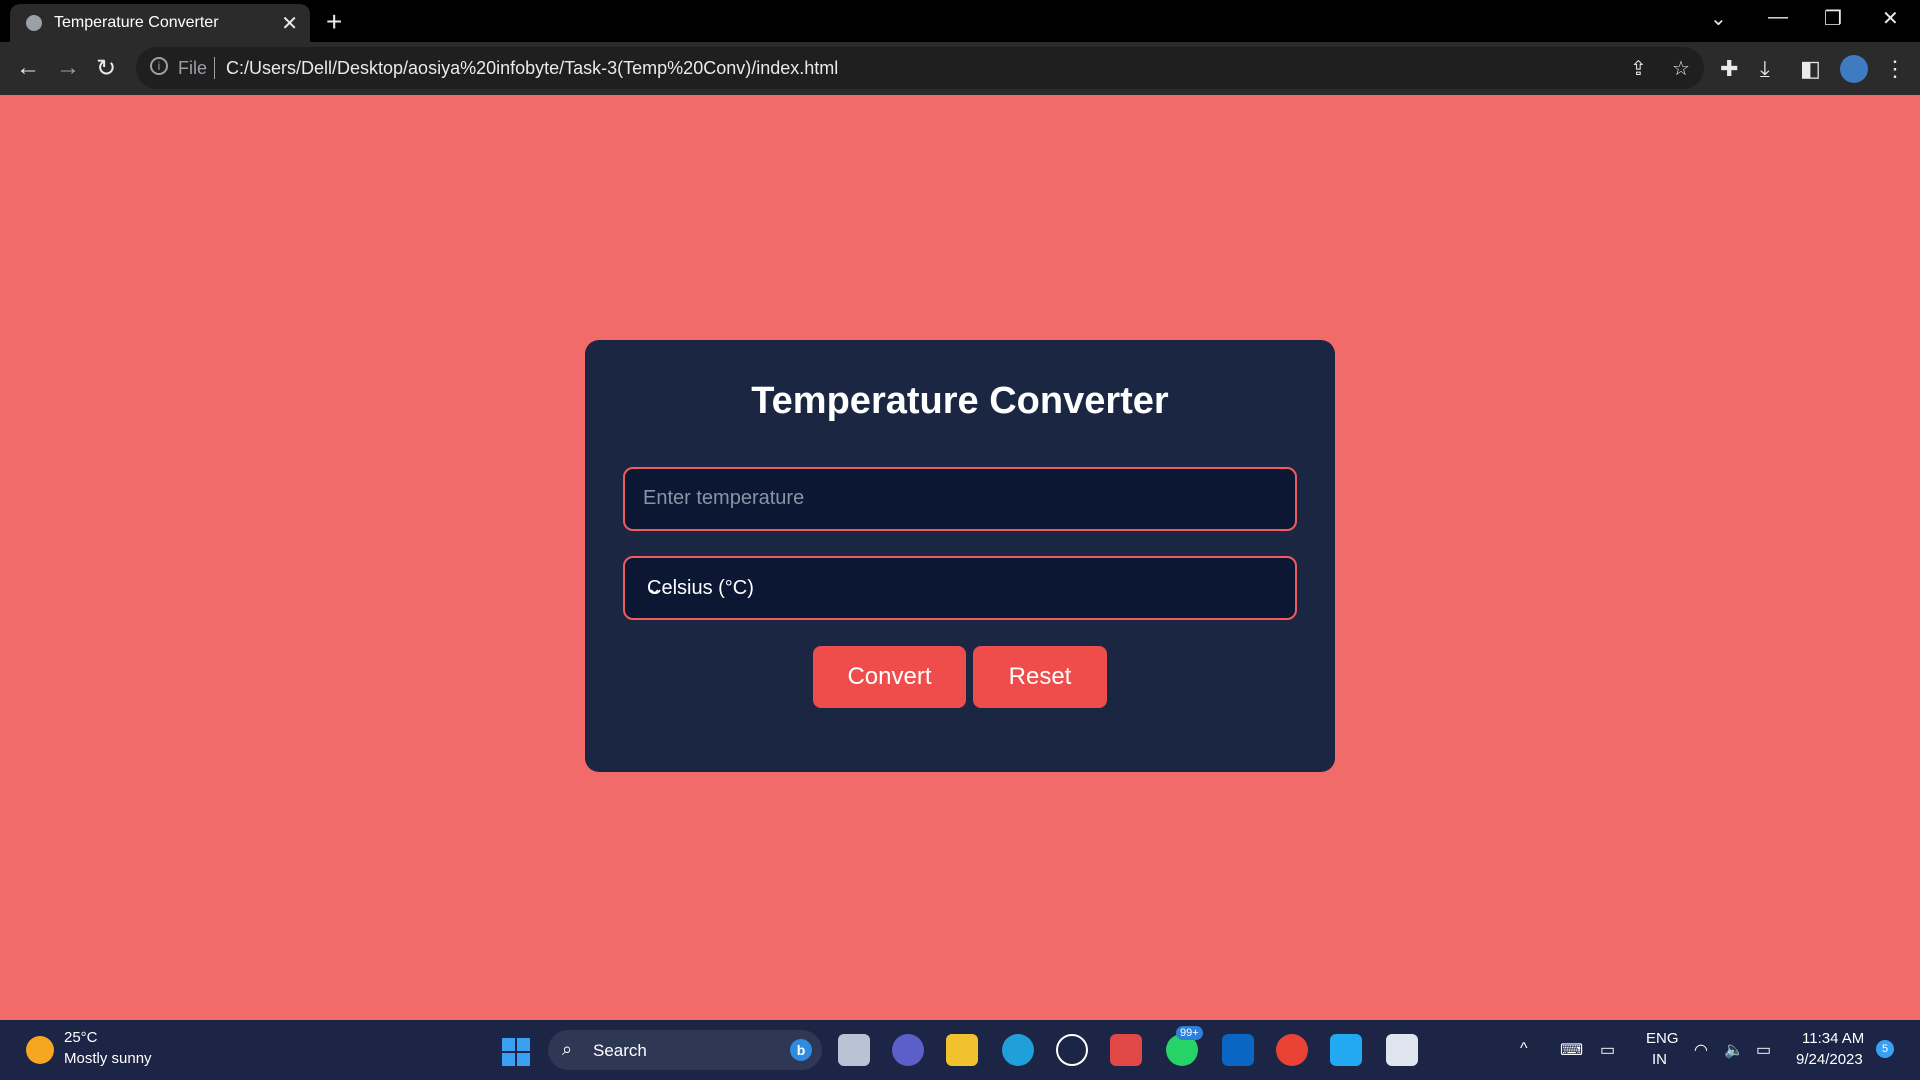  I want to click on taskbar-search: ⌕ Search b, so click(685, 1050).